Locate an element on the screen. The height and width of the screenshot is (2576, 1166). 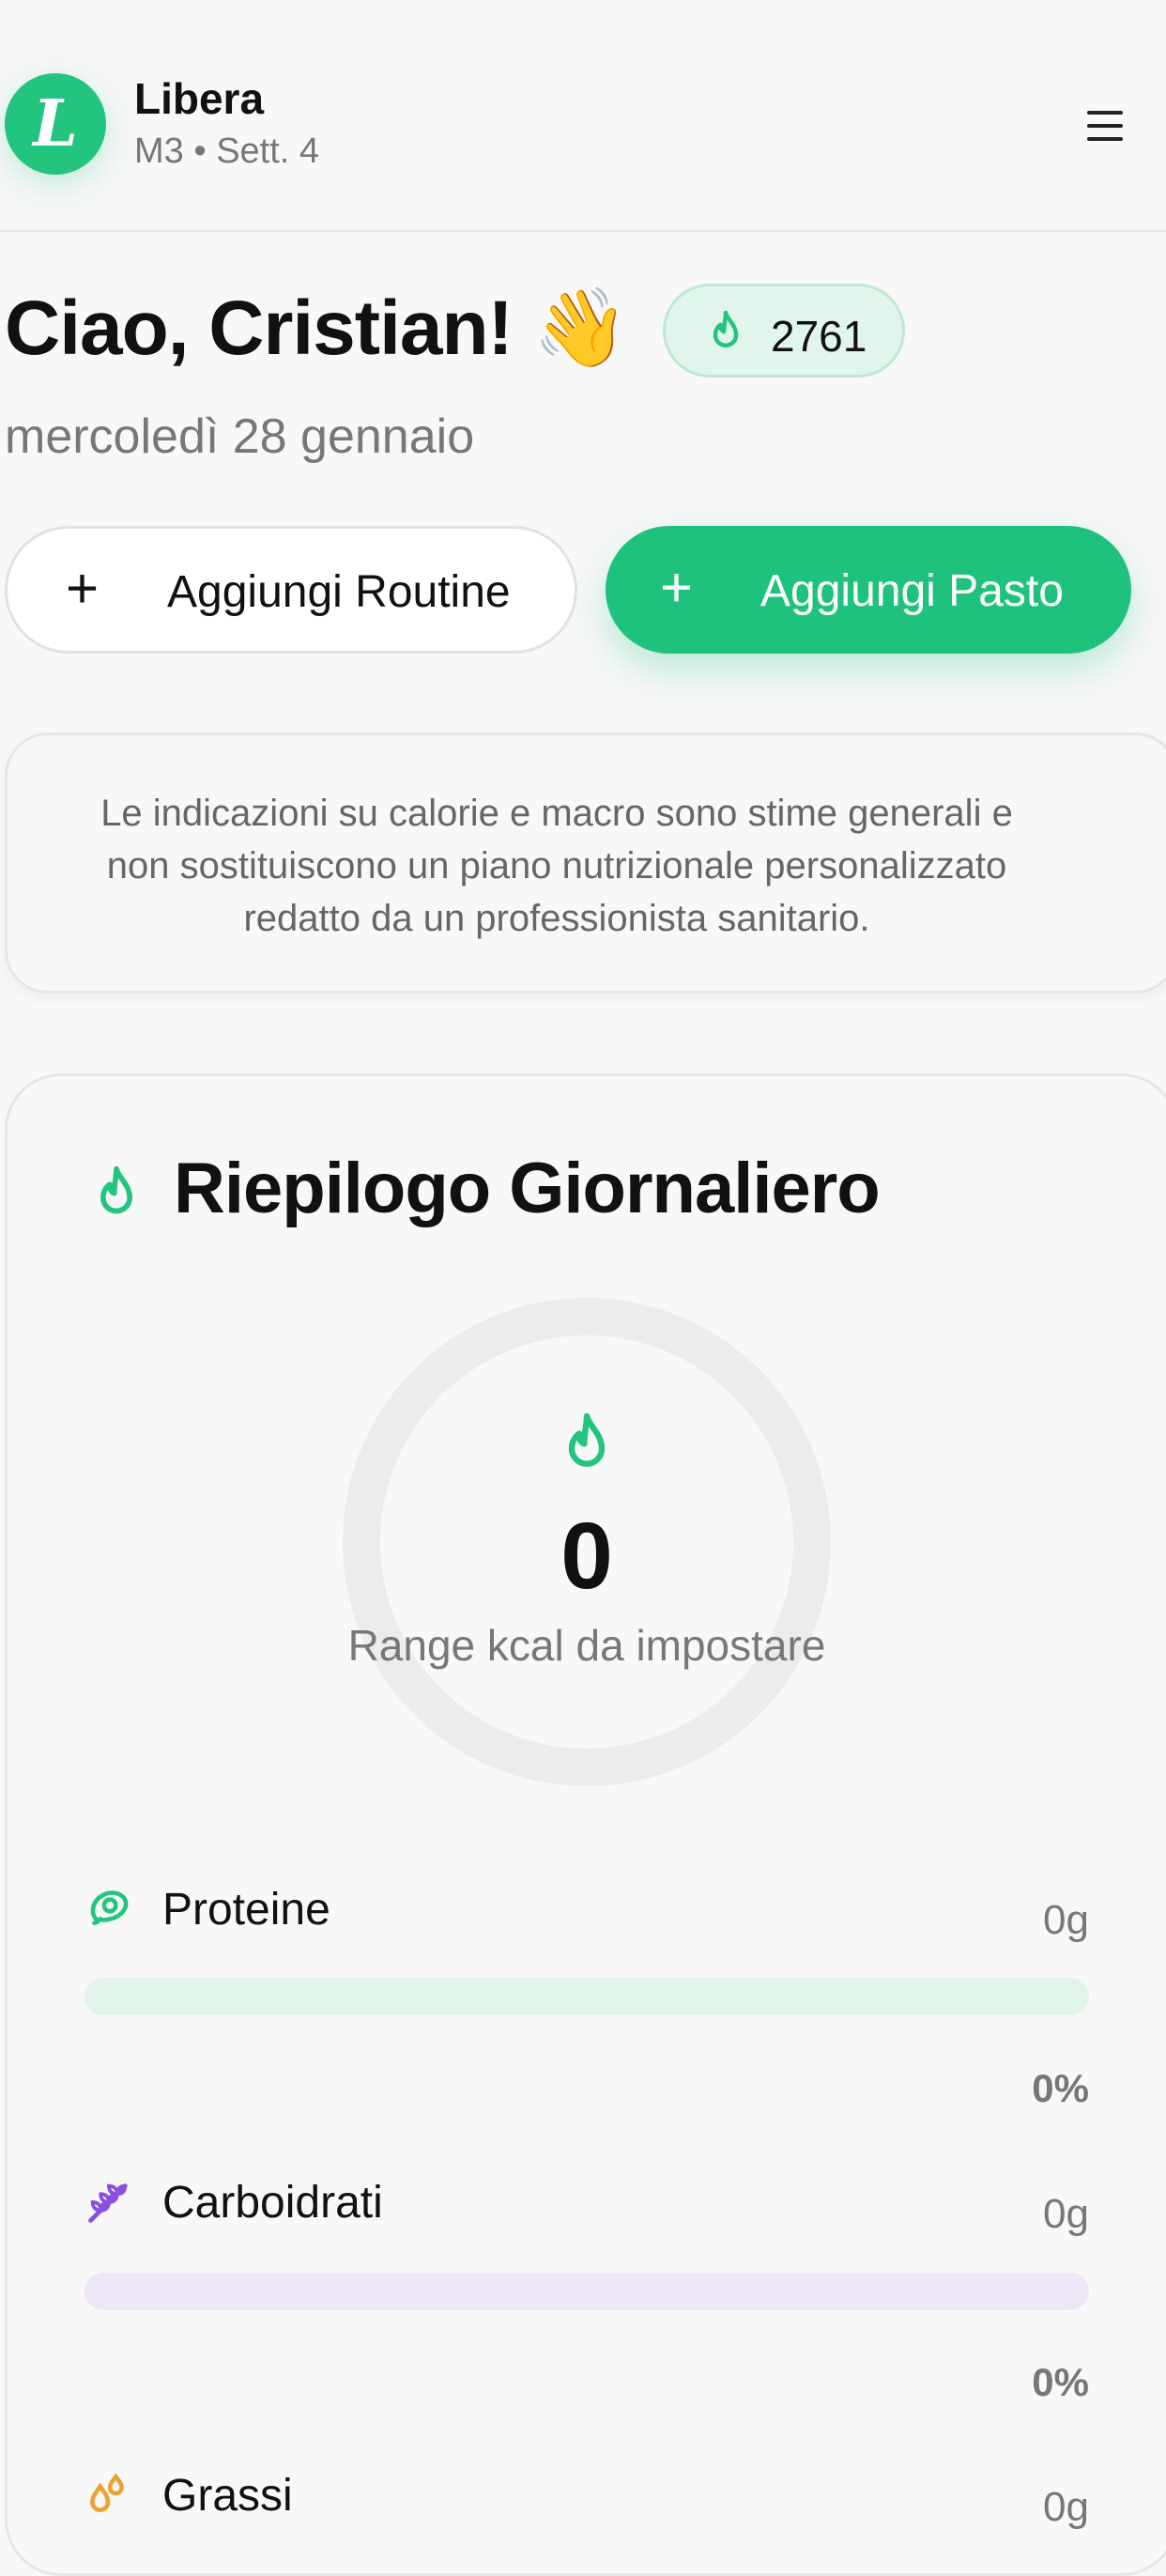
brand-name: Libera is located at coordinates (199, 98).